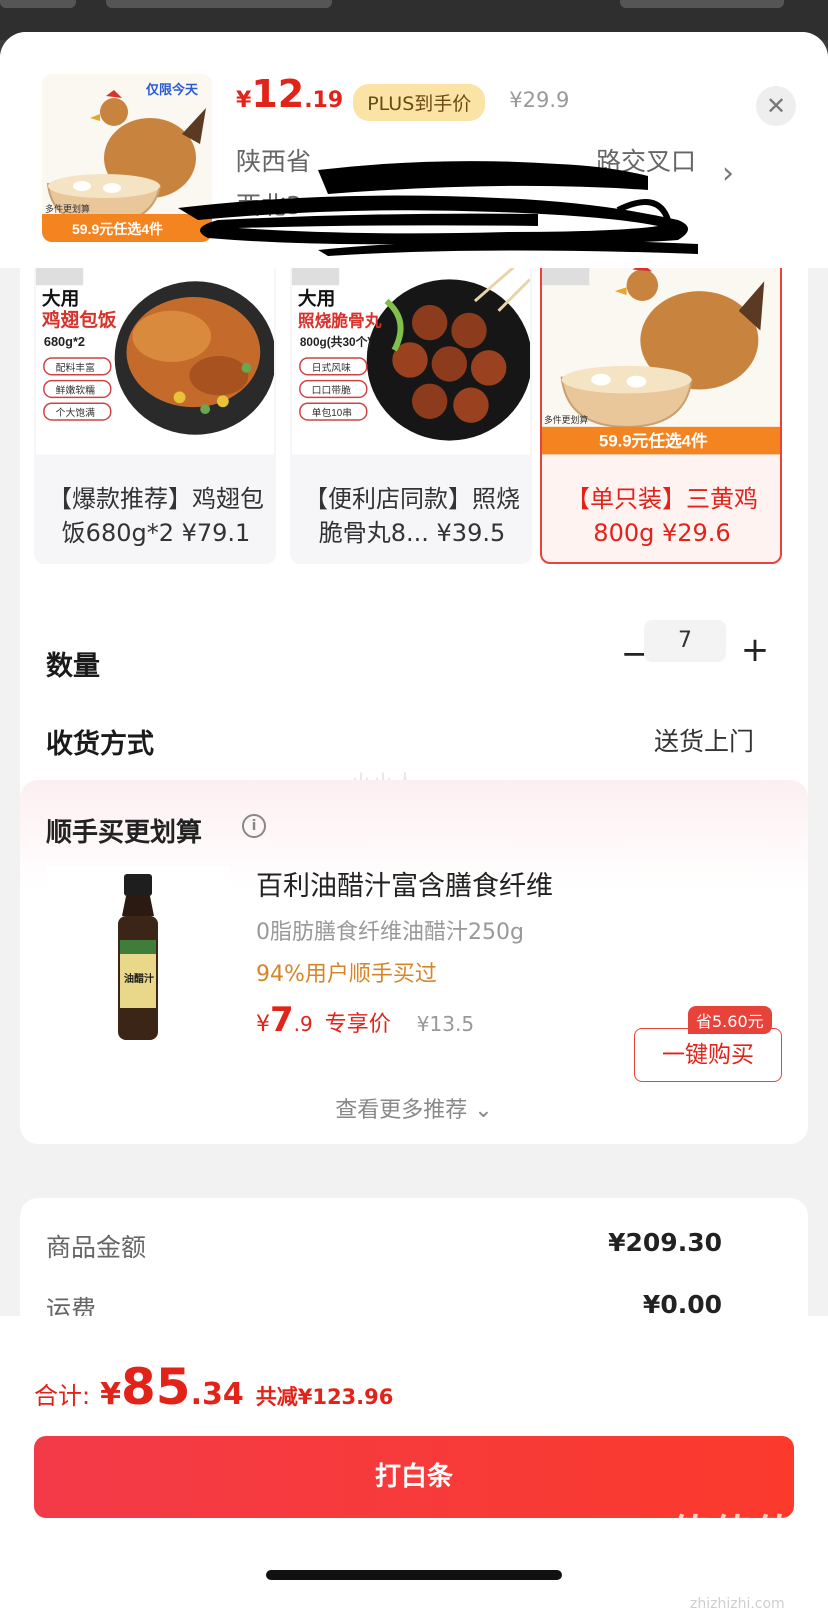 This screenshot has width=828, height=1613. Describe the element at coordinates (685, 641) in the screenshot. I see `quantity-input: 7` at that location.